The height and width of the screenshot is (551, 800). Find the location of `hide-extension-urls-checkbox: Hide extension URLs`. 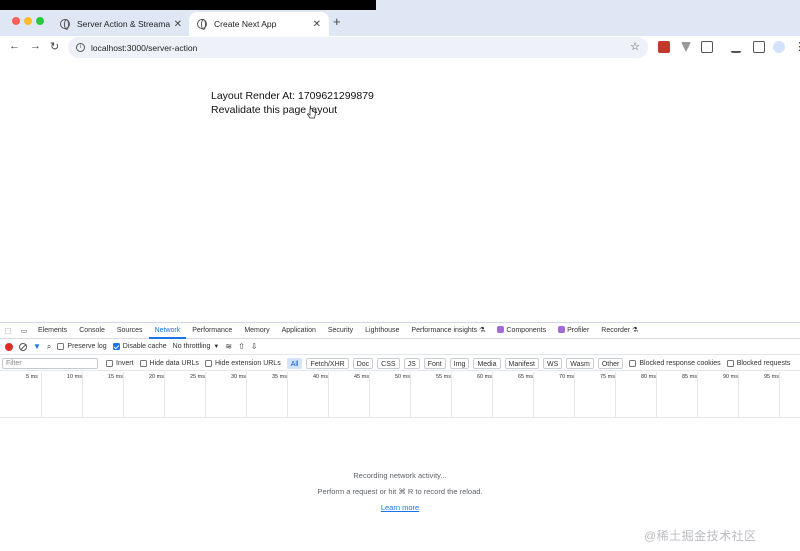

hide-extension-urls-checkbox: Hide extension URLs is located at coordinates (242, 363).